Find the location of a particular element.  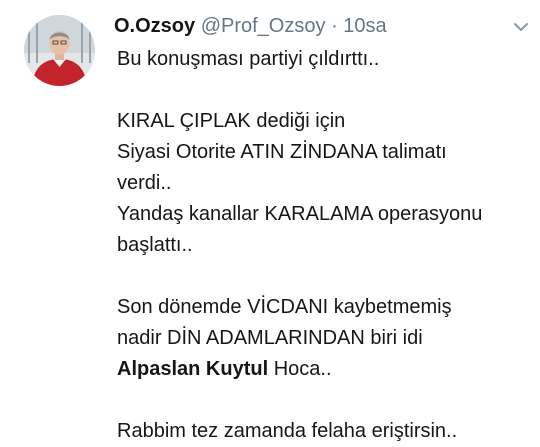

tweet-line: Alpaslan Kuytul Hoca.. is located at coordinates (322, 369).